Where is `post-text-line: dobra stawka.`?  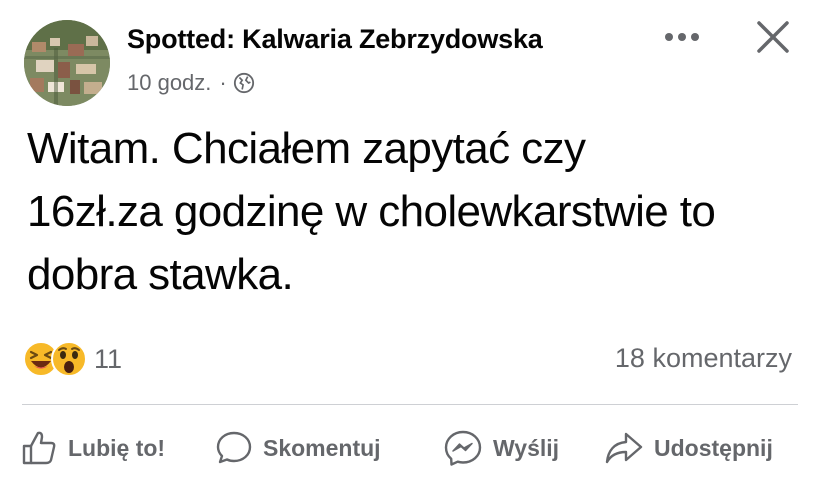 post-text-line: dobra stawka. is located at coordinates (160, 274).